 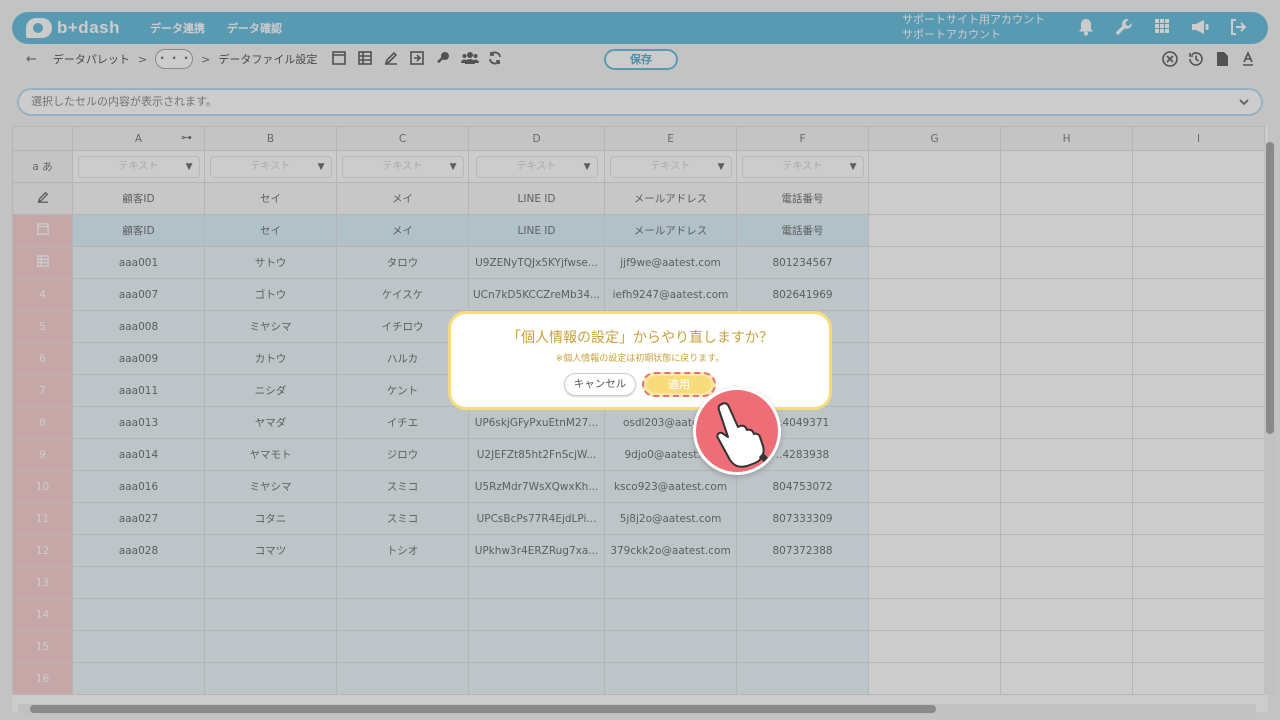 What do you see at coordinates (640, 338) in the screenshot?
I see `dialog-title: 「個人情報の設定」からやり直しますか？` at bounding box center [640, 338].